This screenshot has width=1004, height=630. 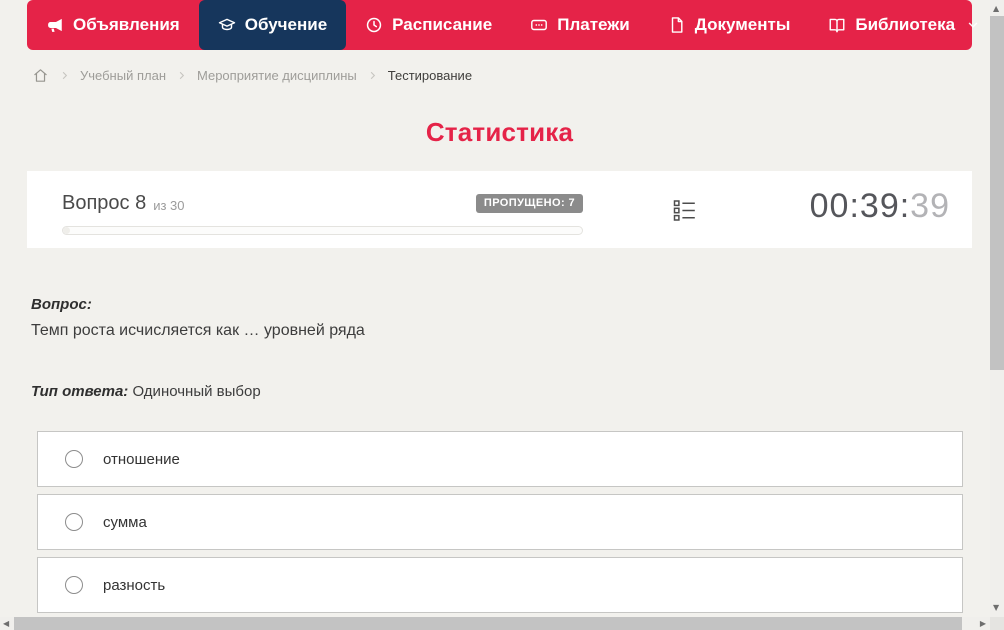 I want to click on document-icon, so click(x=677, y=25).